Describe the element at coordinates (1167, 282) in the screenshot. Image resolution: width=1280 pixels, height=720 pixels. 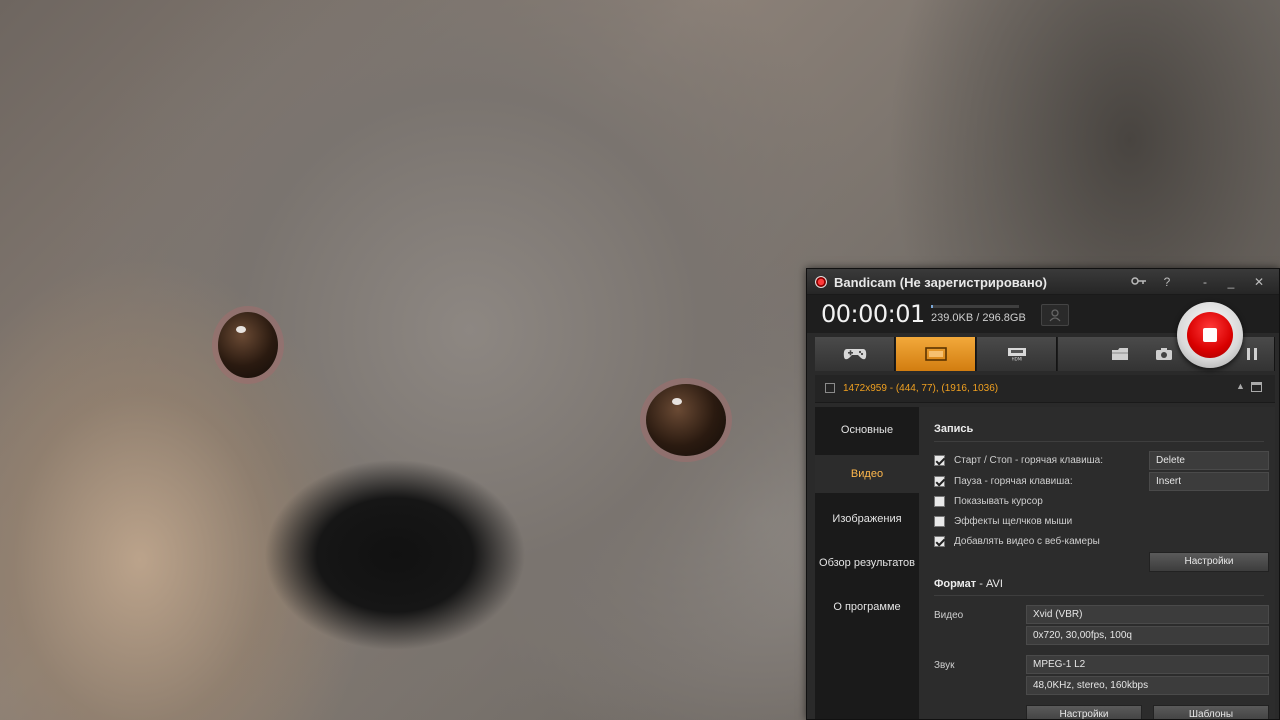
I see `help-icon: ?` at that location.